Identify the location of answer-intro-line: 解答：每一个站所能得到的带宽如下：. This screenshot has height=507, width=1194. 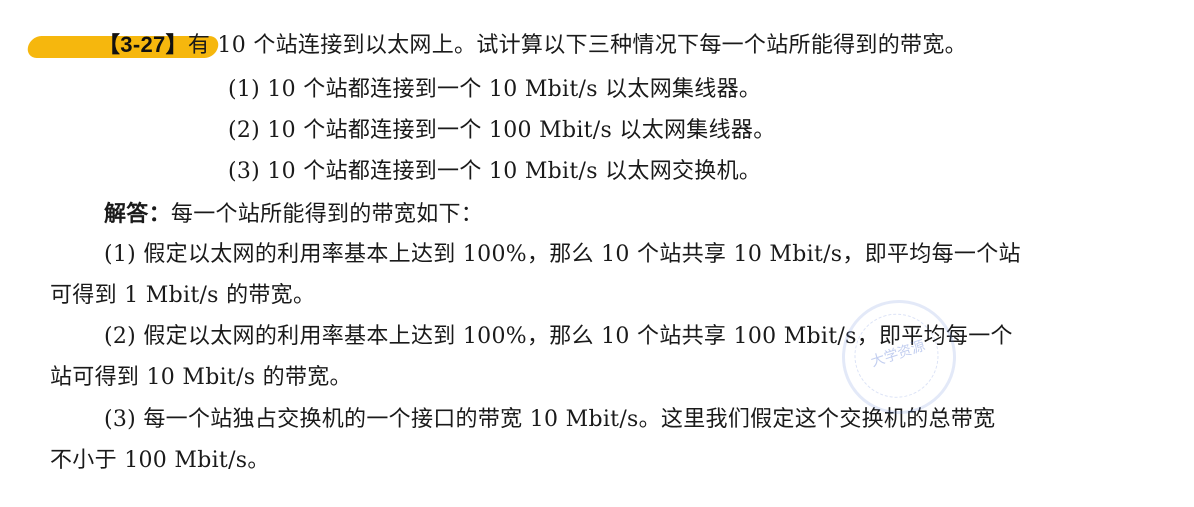
(293, 214).